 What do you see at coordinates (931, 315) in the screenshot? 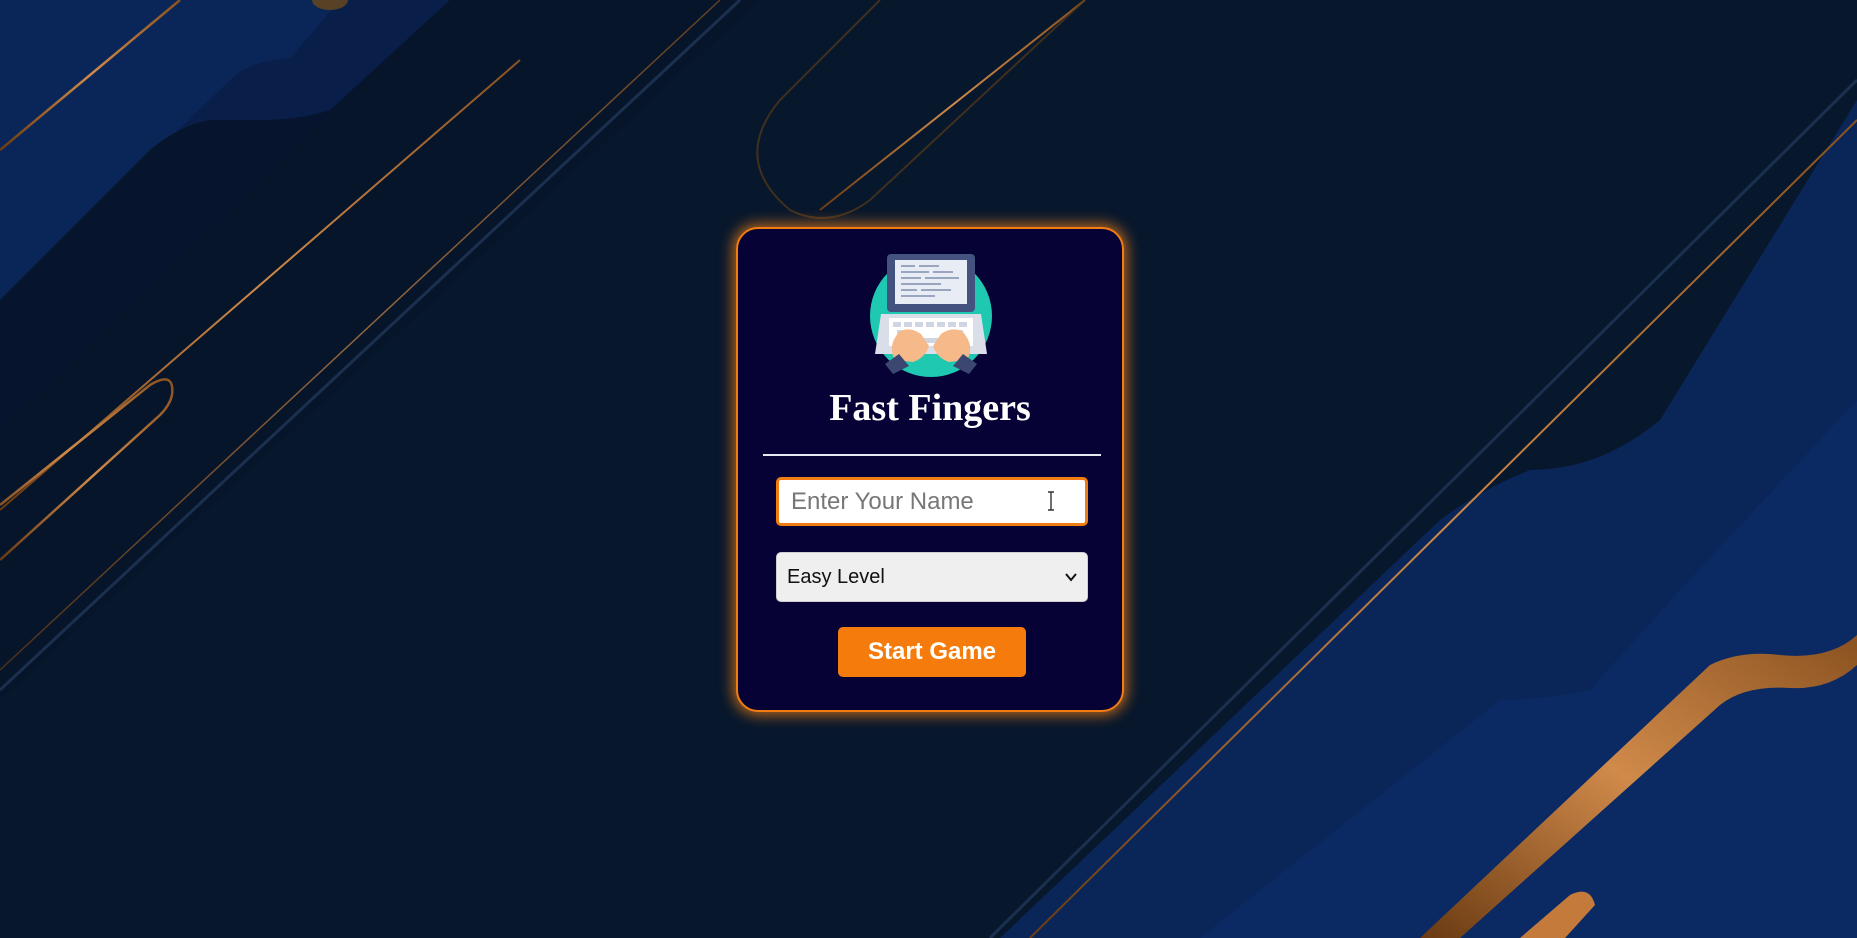
I see `laptop-typing-icon` at bounding box center [931, 315].